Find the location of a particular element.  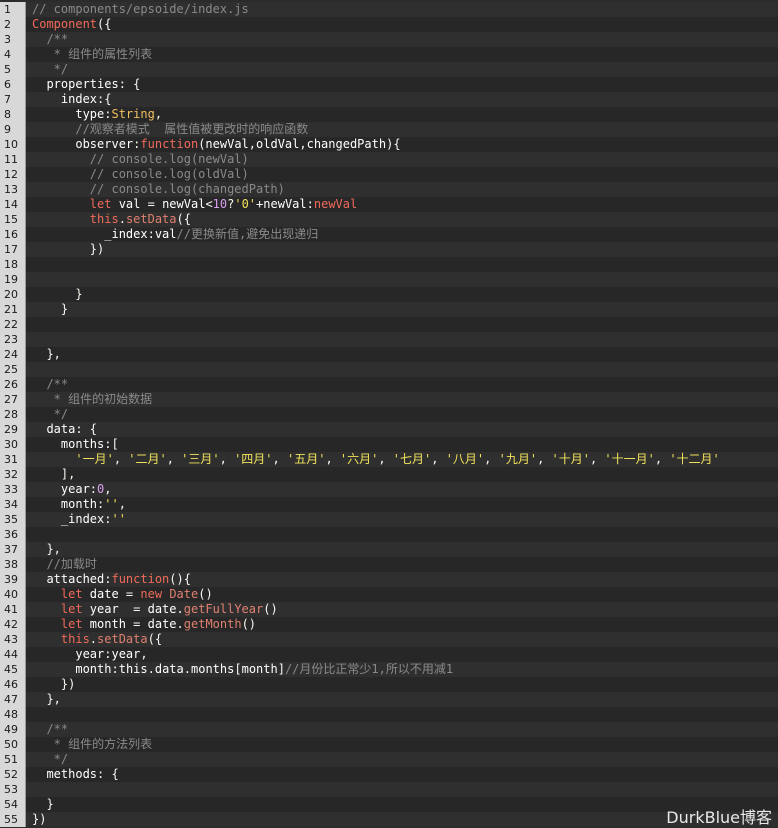

code-line: 14 let val = newVal<10?'0'+newVal:newVal is located at coordinates (389, 204).